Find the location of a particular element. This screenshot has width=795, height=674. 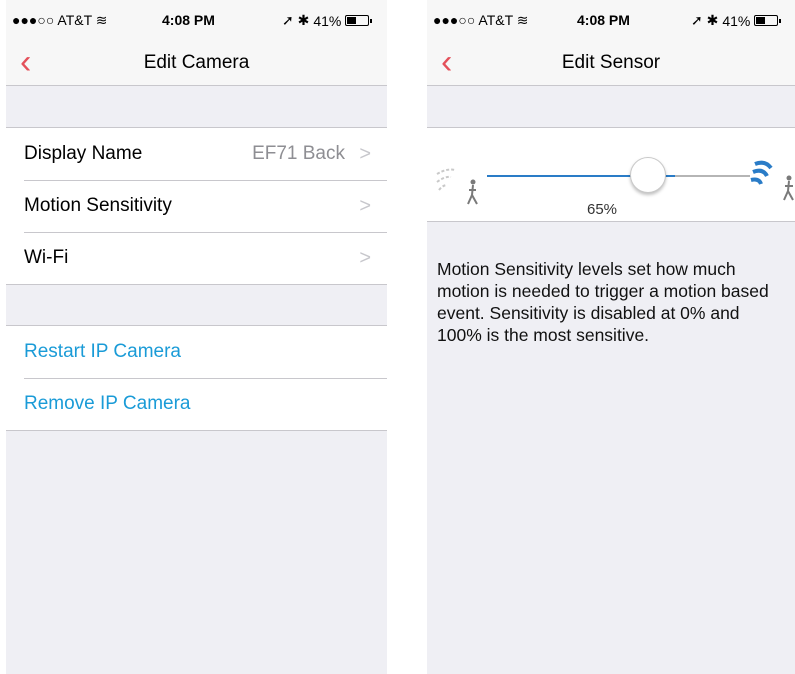

sensitivity-slider-panel: 65% is located at coordinates (611, 174).